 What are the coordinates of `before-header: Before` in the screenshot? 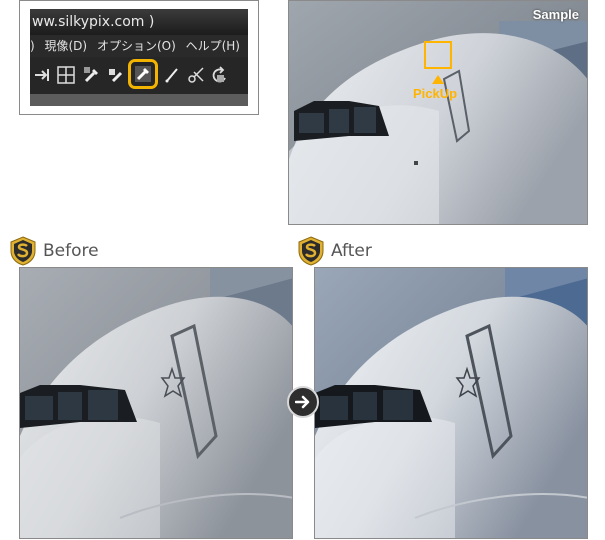 It's located at (53, 251).